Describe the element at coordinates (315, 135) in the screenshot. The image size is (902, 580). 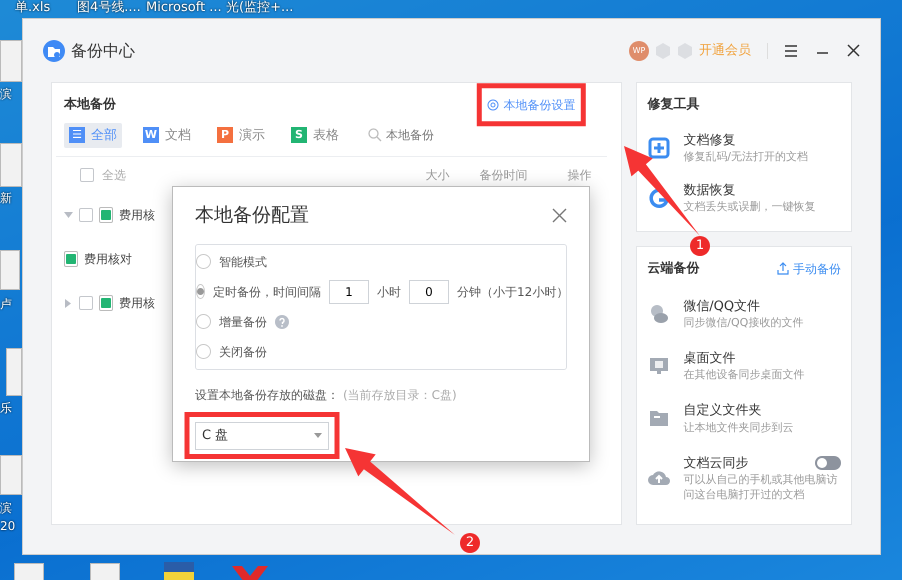
I see `filter-tab: S 表格` at that location.